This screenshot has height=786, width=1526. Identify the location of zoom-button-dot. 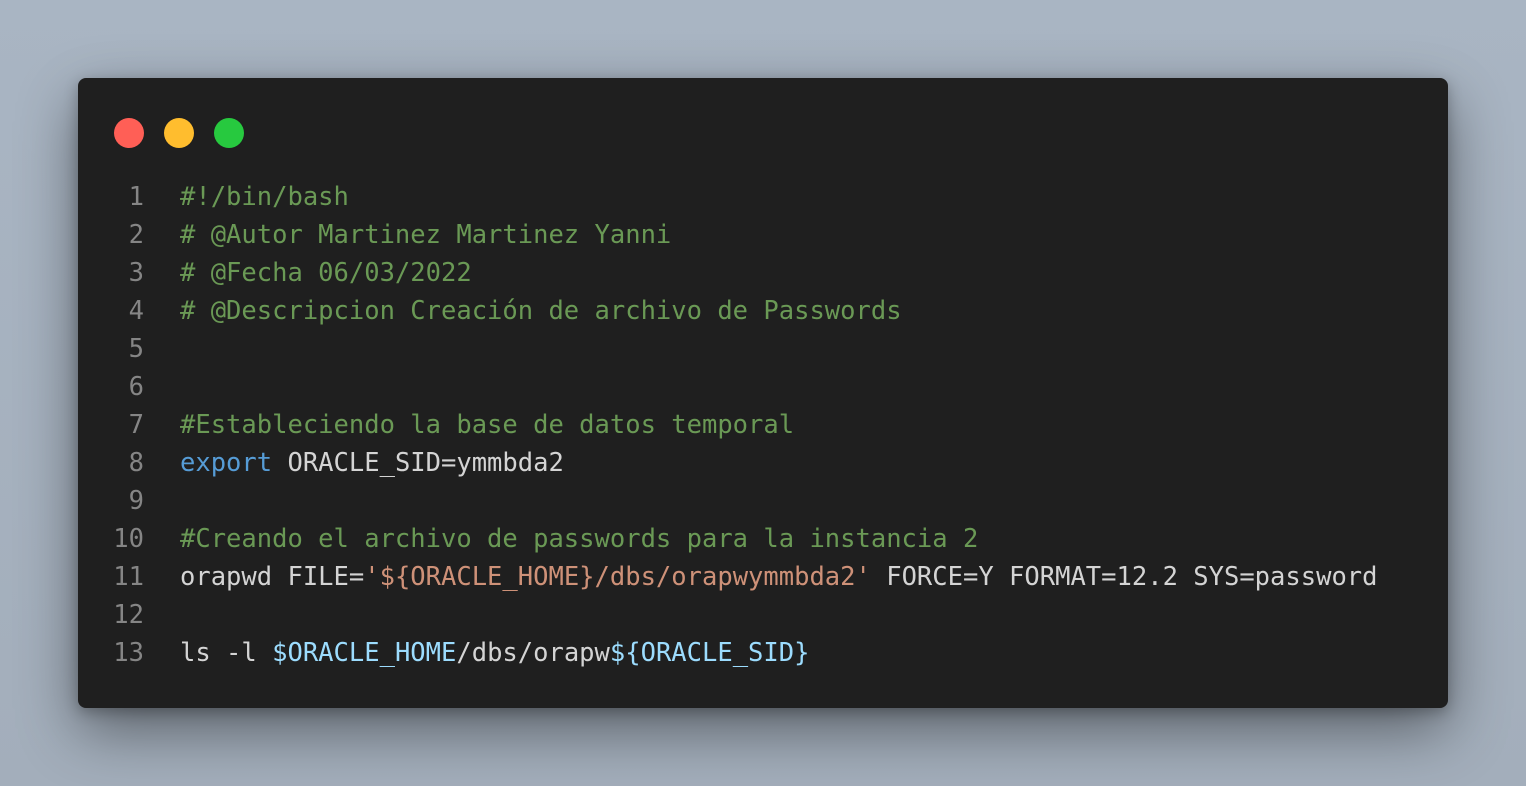
(229, 133).